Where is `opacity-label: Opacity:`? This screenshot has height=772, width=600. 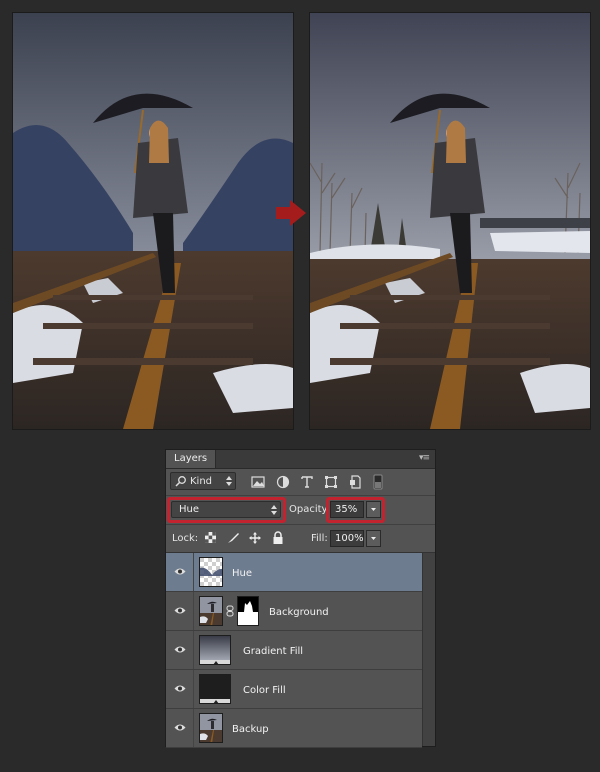
opacity-label: Opacity: is located at coordinates (310, 509).